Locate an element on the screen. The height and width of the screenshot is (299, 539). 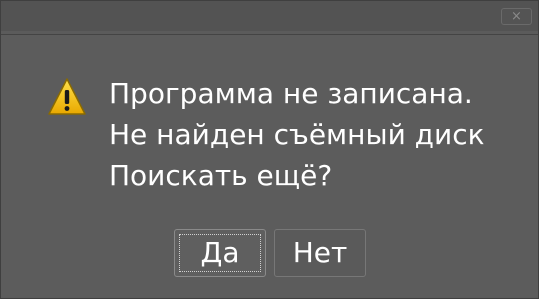
message-line: Программа не записана. is located at coordinates (291, 93).